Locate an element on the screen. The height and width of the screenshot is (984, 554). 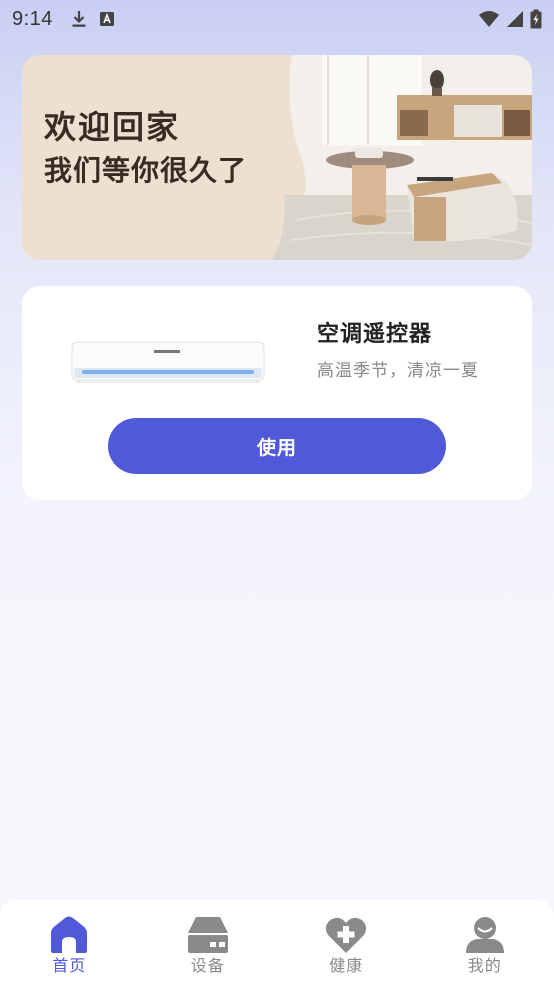
profile-icon is located at coordinates (484, 935).